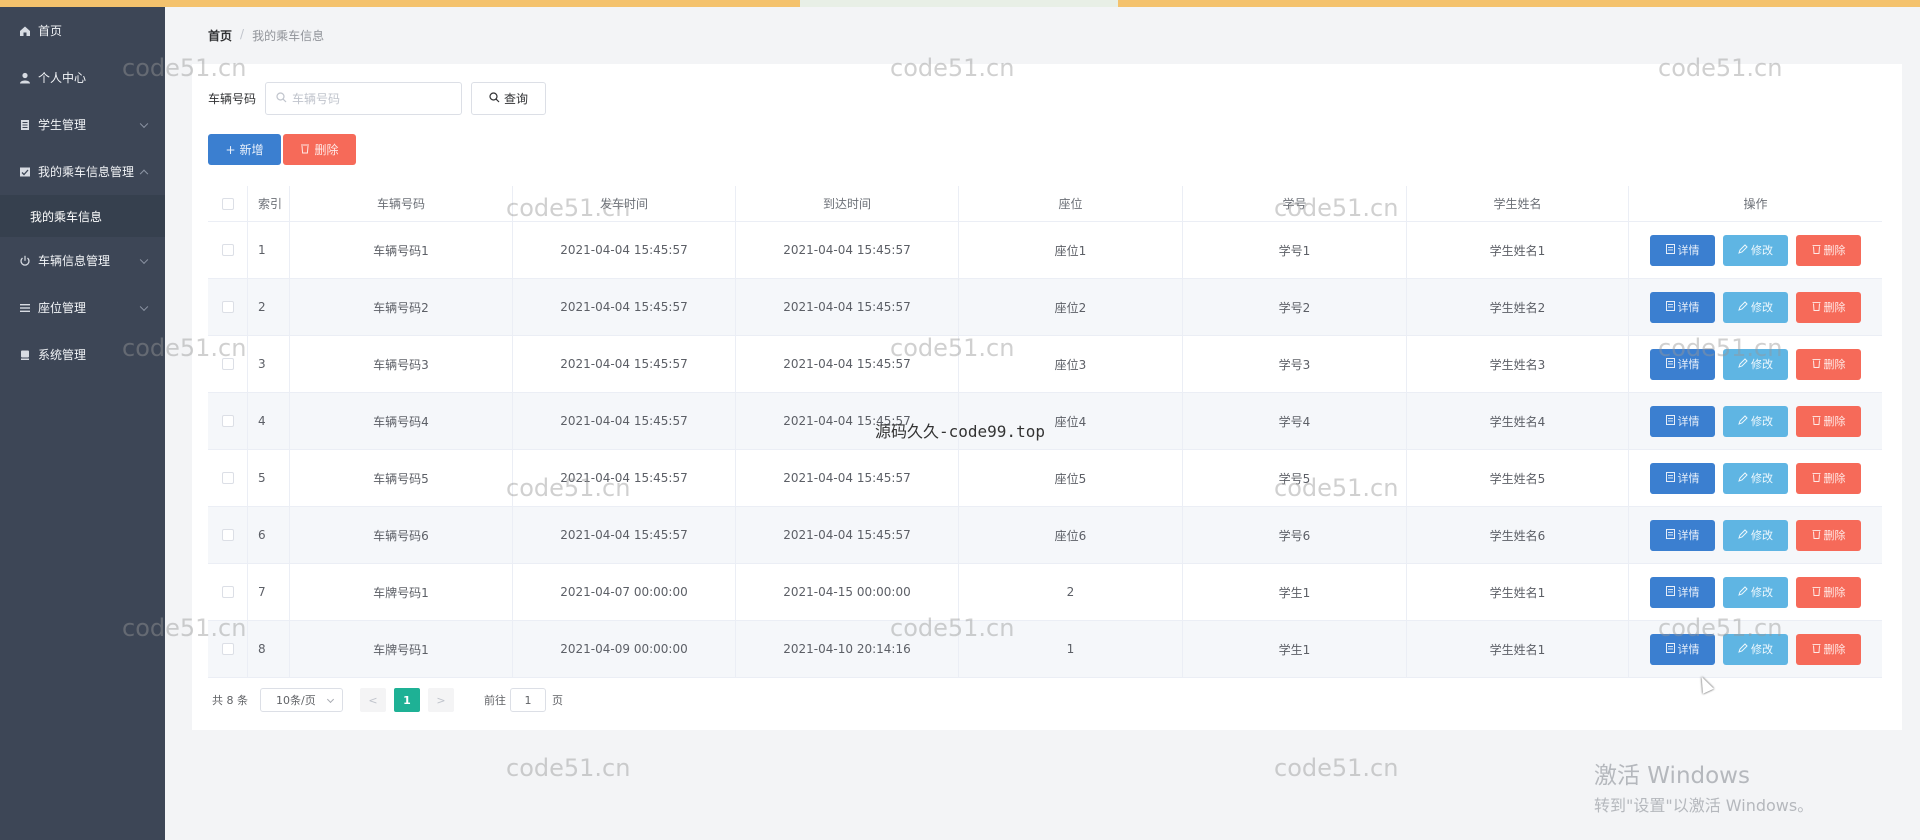  I want to click on header-student-no: 学号, so click(1295, 203).